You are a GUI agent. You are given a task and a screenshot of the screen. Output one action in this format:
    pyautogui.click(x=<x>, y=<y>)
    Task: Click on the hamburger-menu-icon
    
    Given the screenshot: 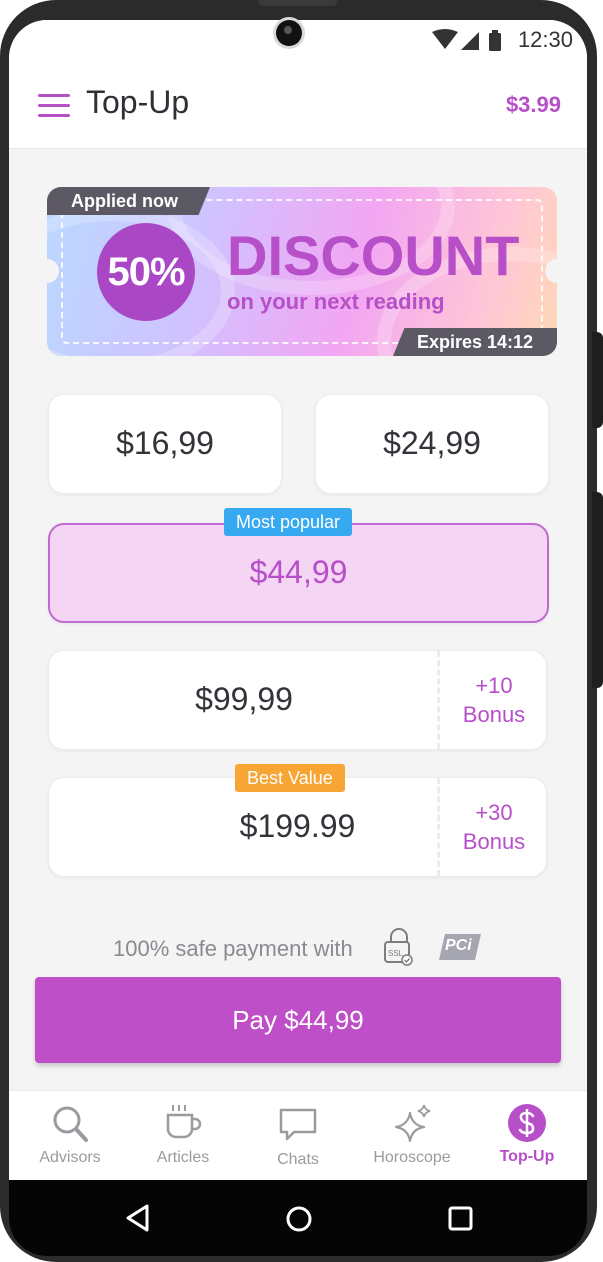 What is the action you would take?
    pyautogui.click(x=54, y=106)
    